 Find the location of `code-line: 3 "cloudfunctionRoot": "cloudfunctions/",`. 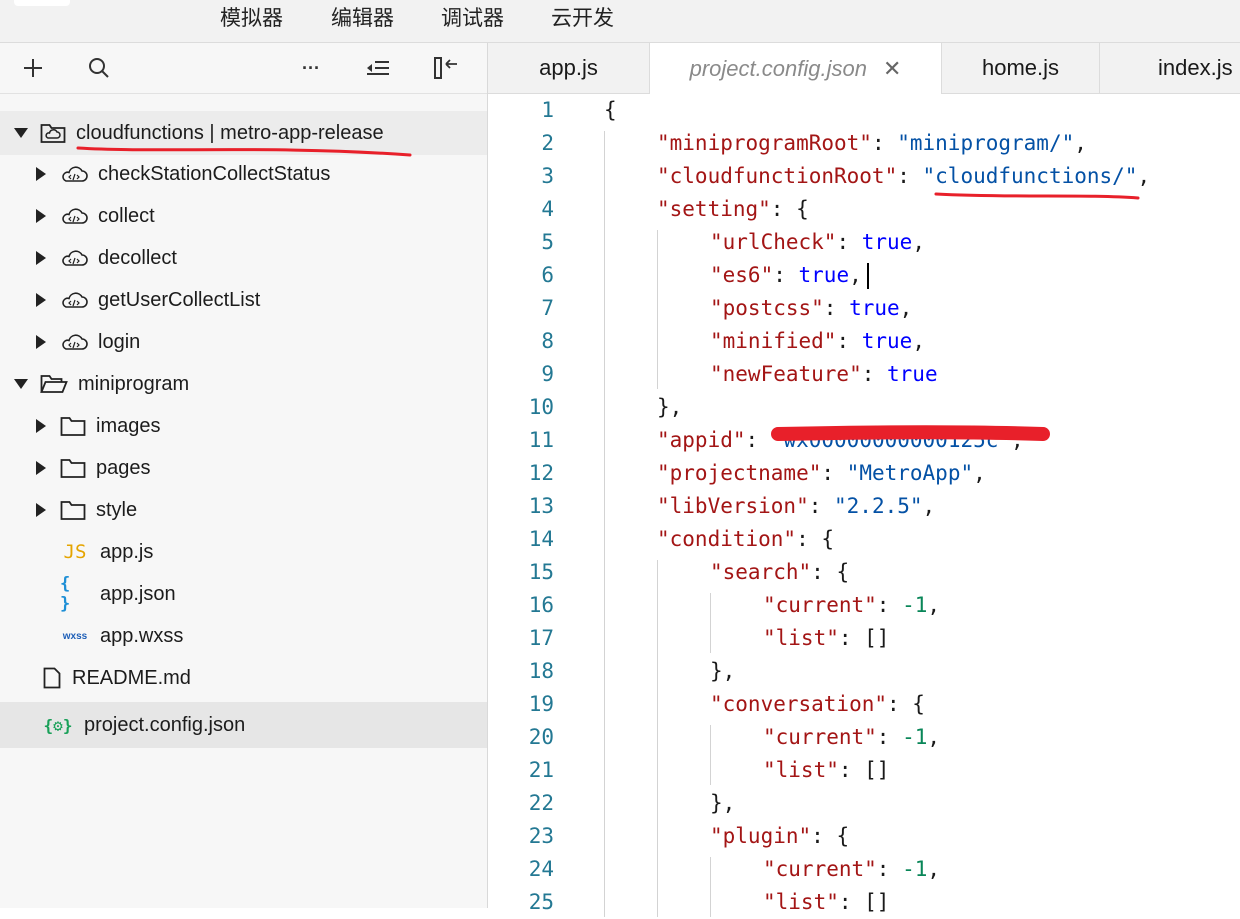

code-line: 3 "cloudfunctionRoot": "cloudfunctions/", is located at coordinates (864, 176).